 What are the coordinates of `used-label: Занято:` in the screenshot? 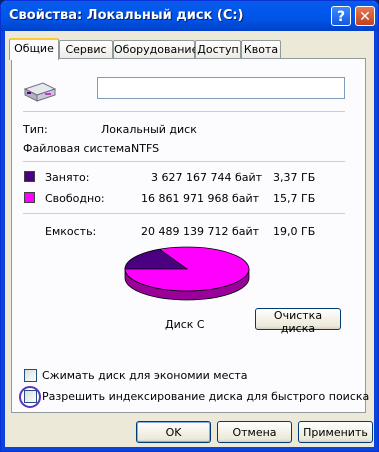 It's located at (67, 177).